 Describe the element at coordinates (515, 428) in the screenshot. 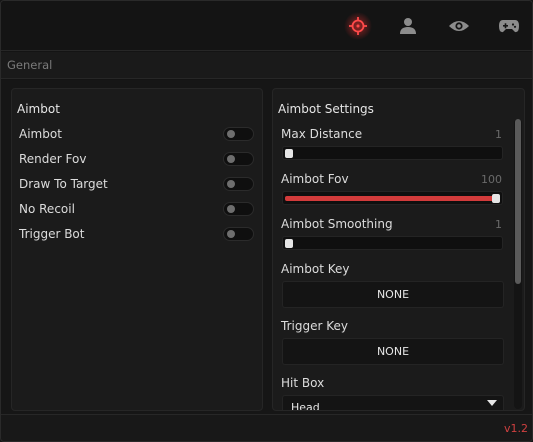

I see `version-label: v1.2` at that location.